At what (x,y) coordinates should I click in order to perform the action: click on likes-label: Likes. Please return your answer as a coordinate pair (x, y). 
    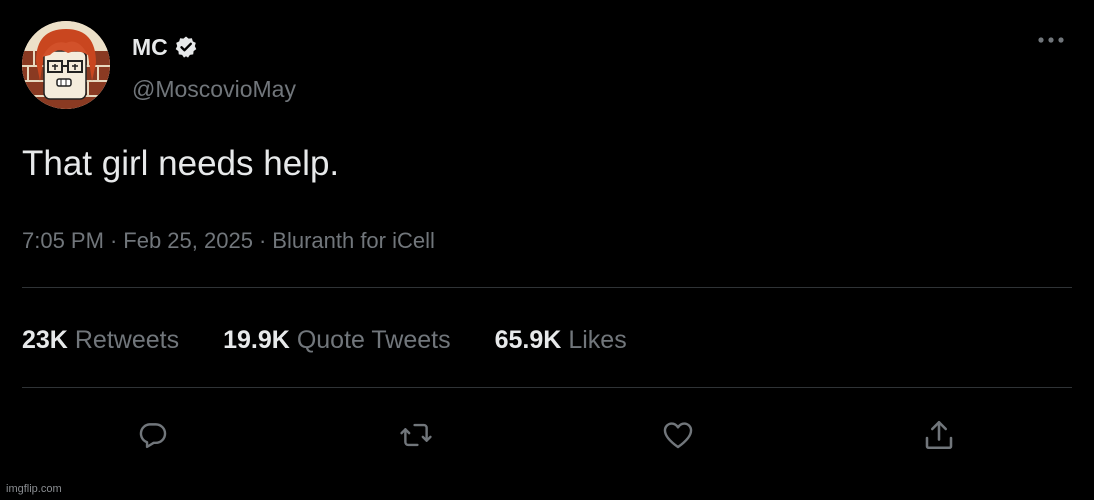
    Looking at the image, I should click on (597, 340).